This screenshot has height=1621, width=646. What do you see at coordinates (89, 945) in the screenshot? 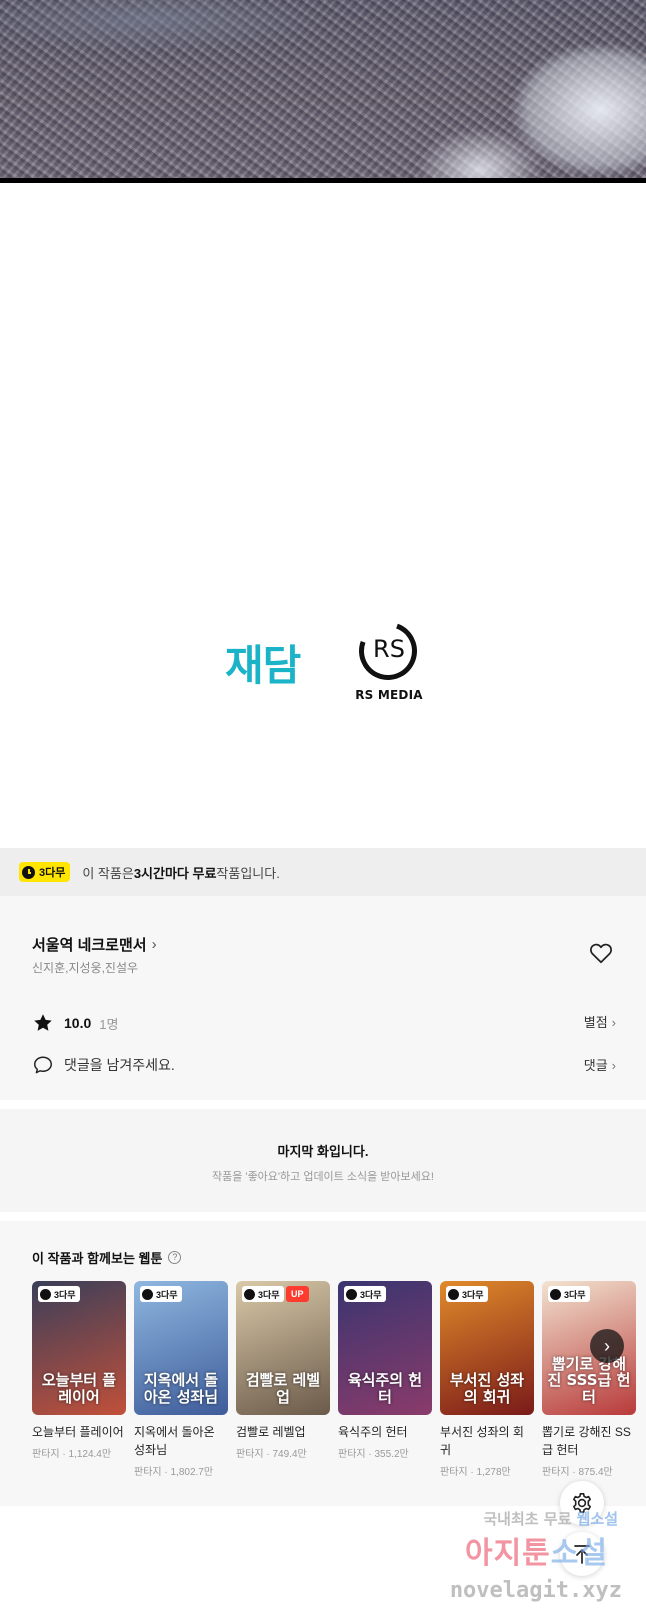
I see `series-title: 서울역 네크로맨서` at bounding box center [89, 945].